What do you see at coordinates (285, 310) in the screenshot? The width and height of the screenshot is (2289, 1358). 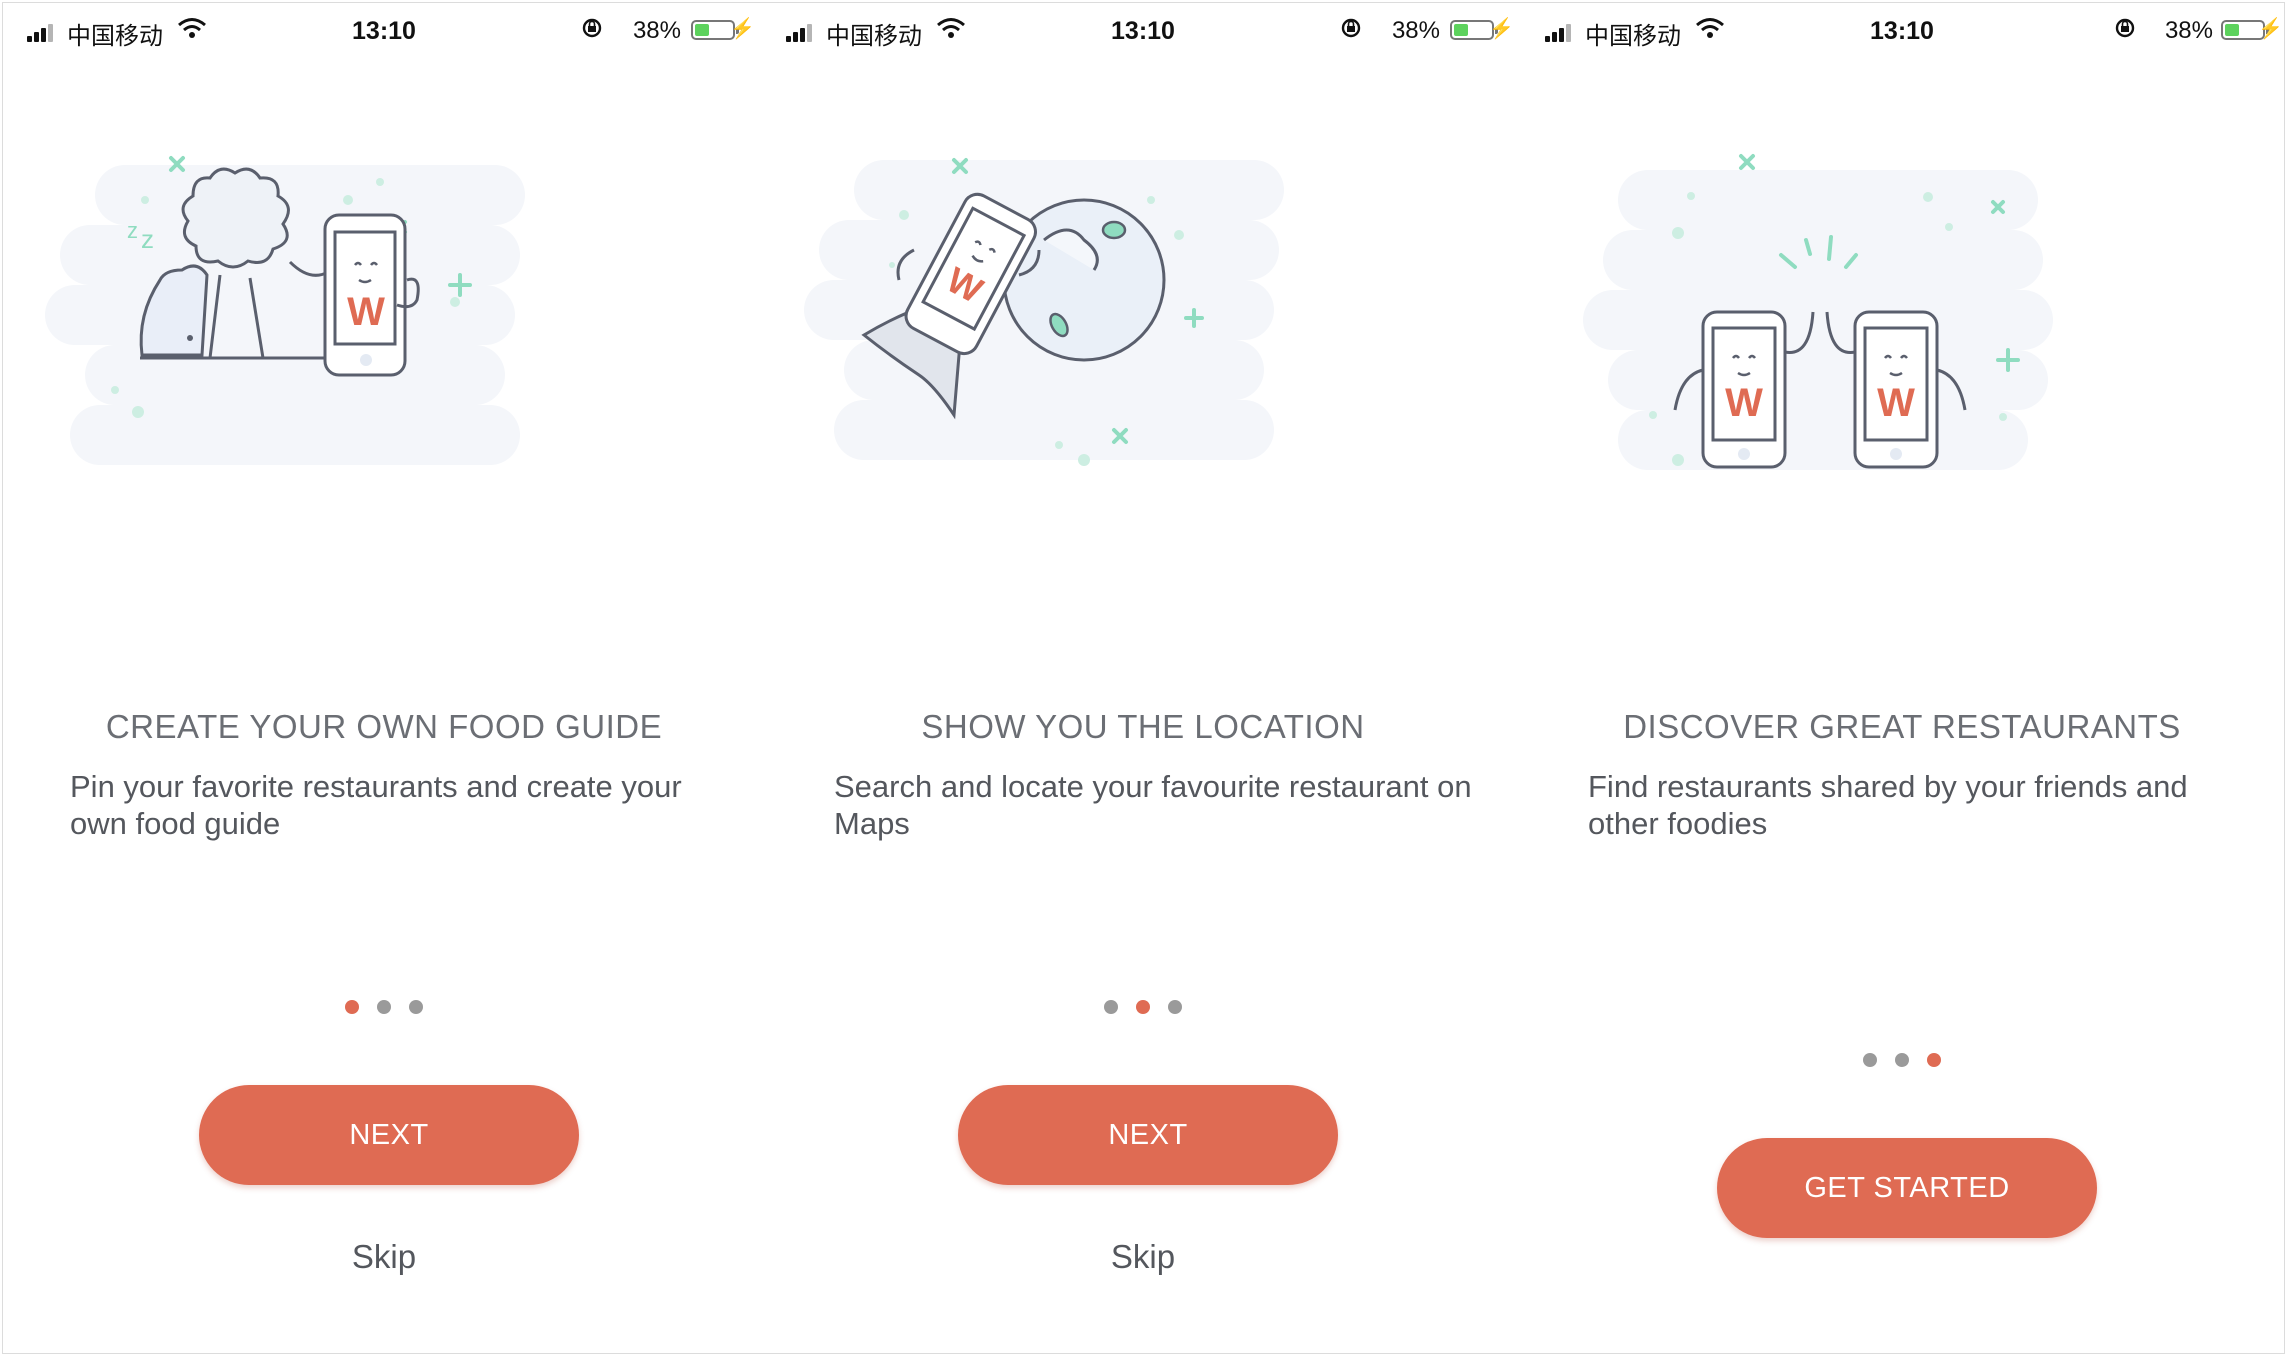 I see `illustration-food-guide: z z W` at bounding box center [285, 310].